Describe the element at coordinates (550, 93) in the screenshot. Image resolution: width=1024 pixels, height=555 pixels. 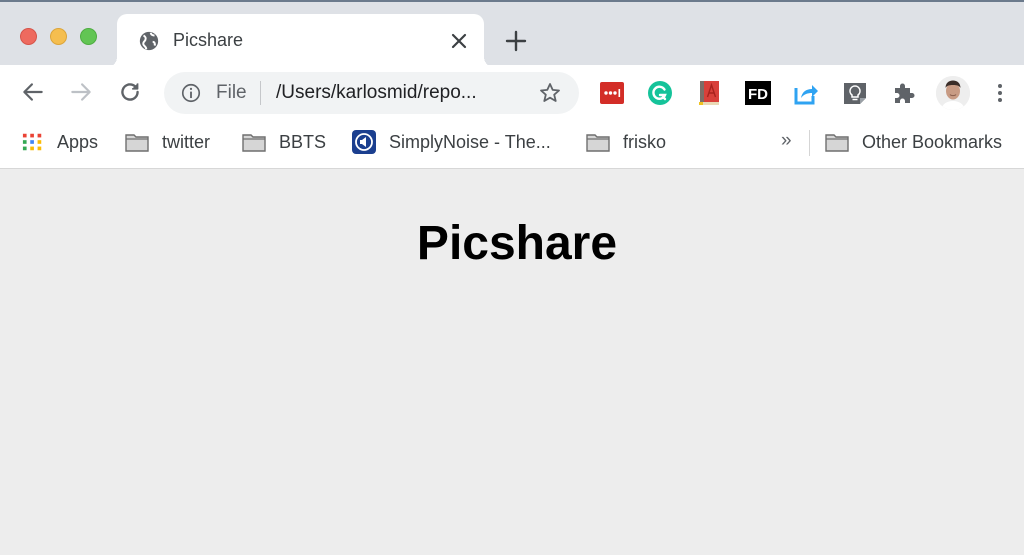
I see `bookmark-star-icon` at that location.